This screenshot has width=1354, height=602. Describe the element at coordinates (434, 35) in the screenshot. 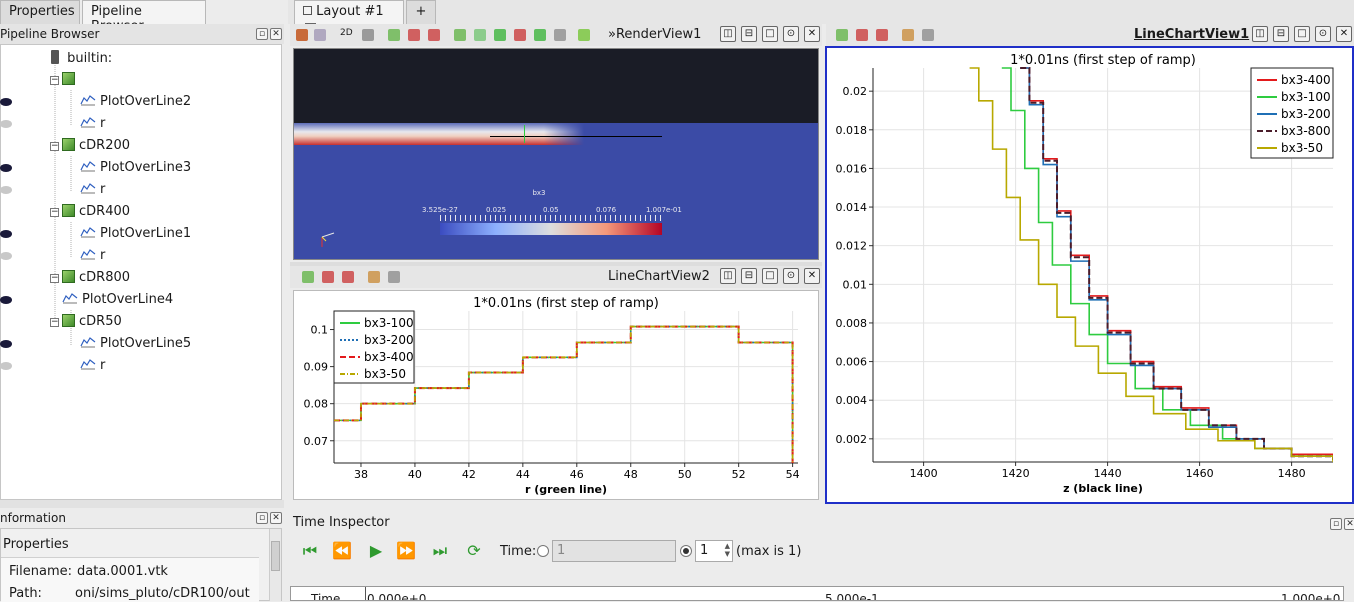

I see `select-frustum-icon` at that location.